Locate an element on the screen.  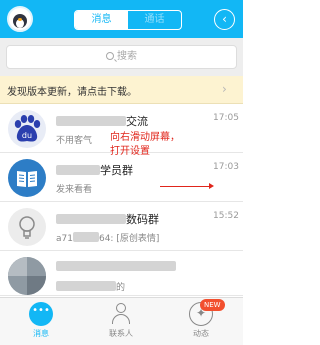
nav-label: 消息 is located at coordinates (41, 333).